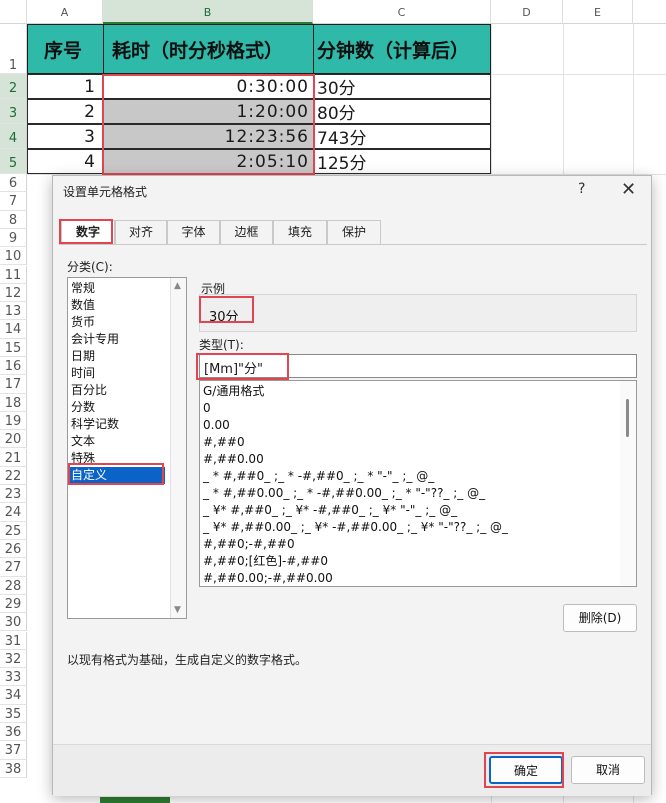 The height and width of the screenshot is (803, 666). What do you see at coordinates (13, 329) in the screenshot?
I see `row-header-14: 14` at bounding box center [13, 329].